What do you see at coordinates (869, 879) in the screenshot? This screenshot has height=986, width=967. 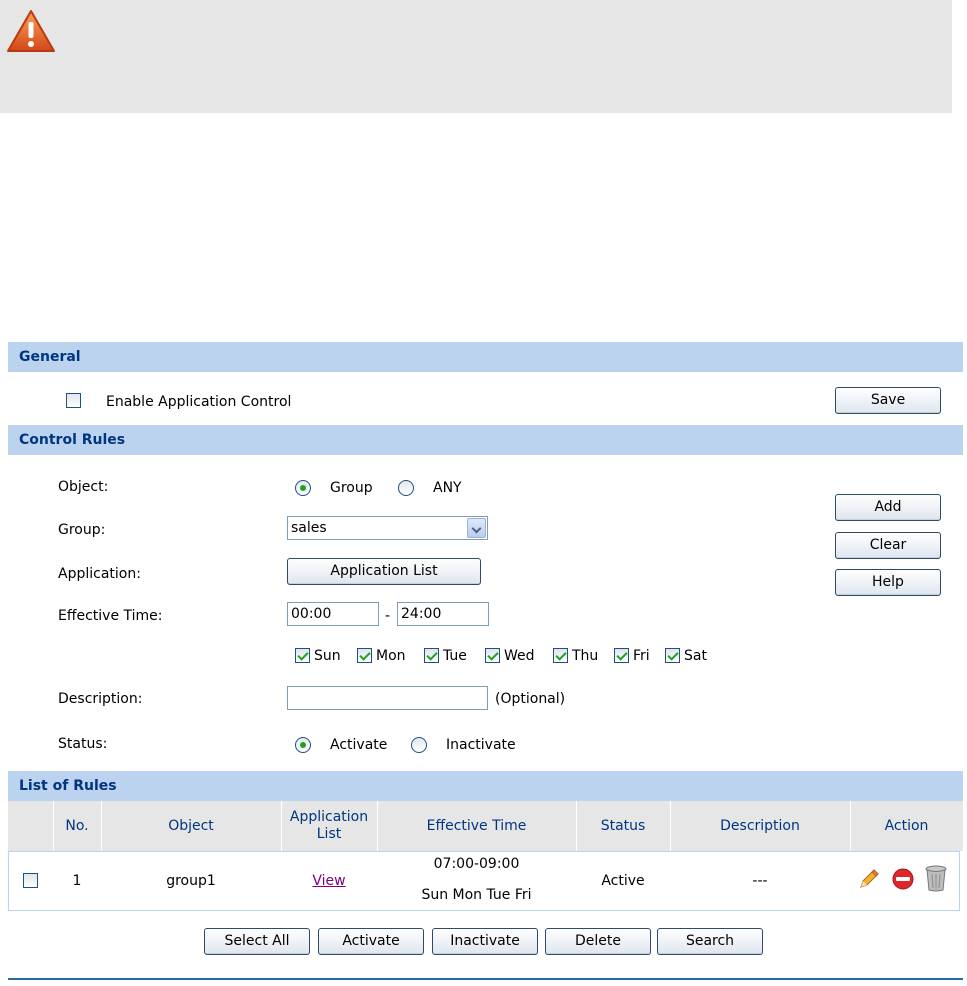 I see `edit-pencil-icon` at bounding box center [869, 879].